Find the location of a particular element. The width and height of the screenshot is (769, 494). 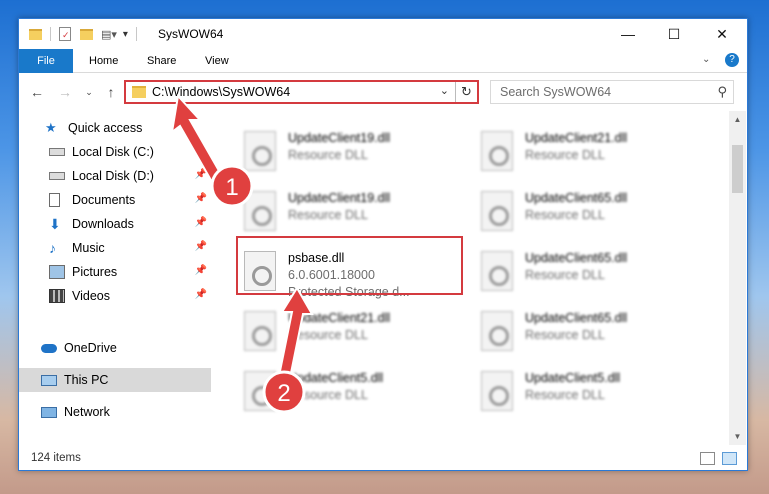

nav-label: Pictures is located at coordinates (95, 272).